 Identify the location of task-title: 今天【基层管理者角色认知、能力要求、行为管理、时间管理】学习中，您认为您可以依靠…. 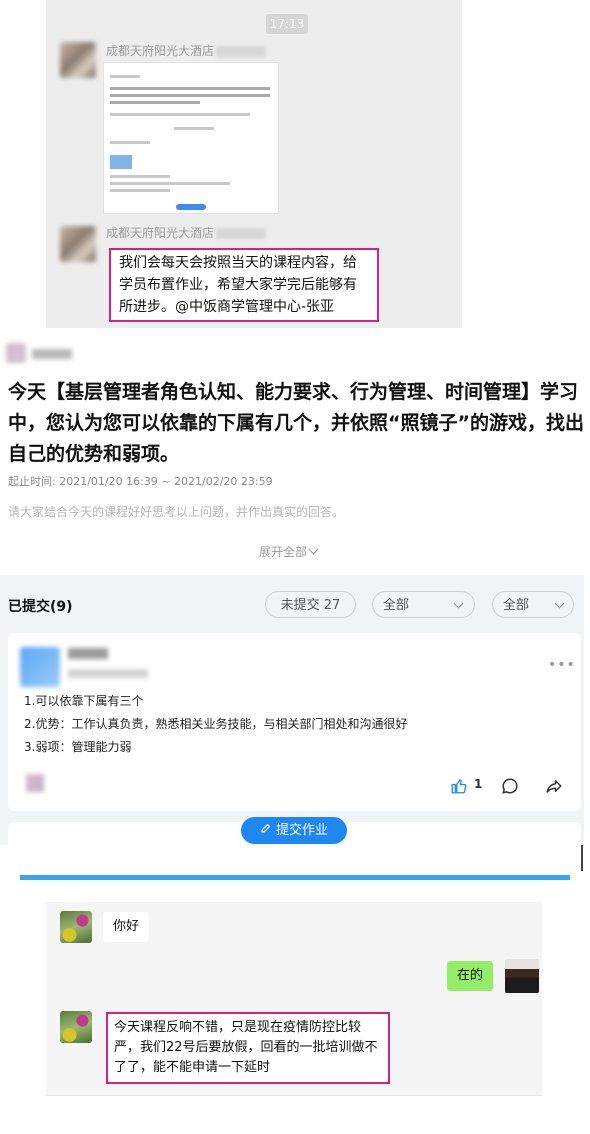
(296, 423).